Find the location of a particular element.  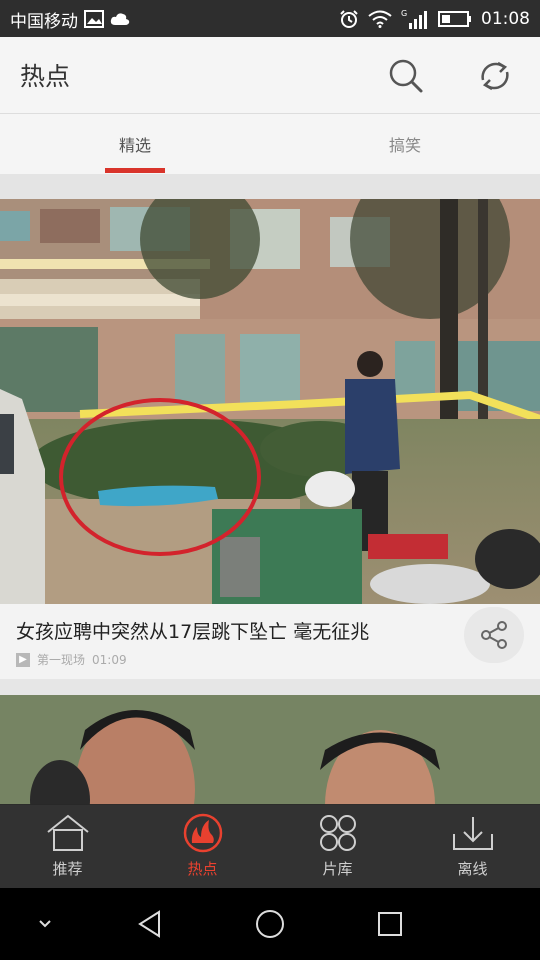

feed-separator is located at coordinates (270, 186).